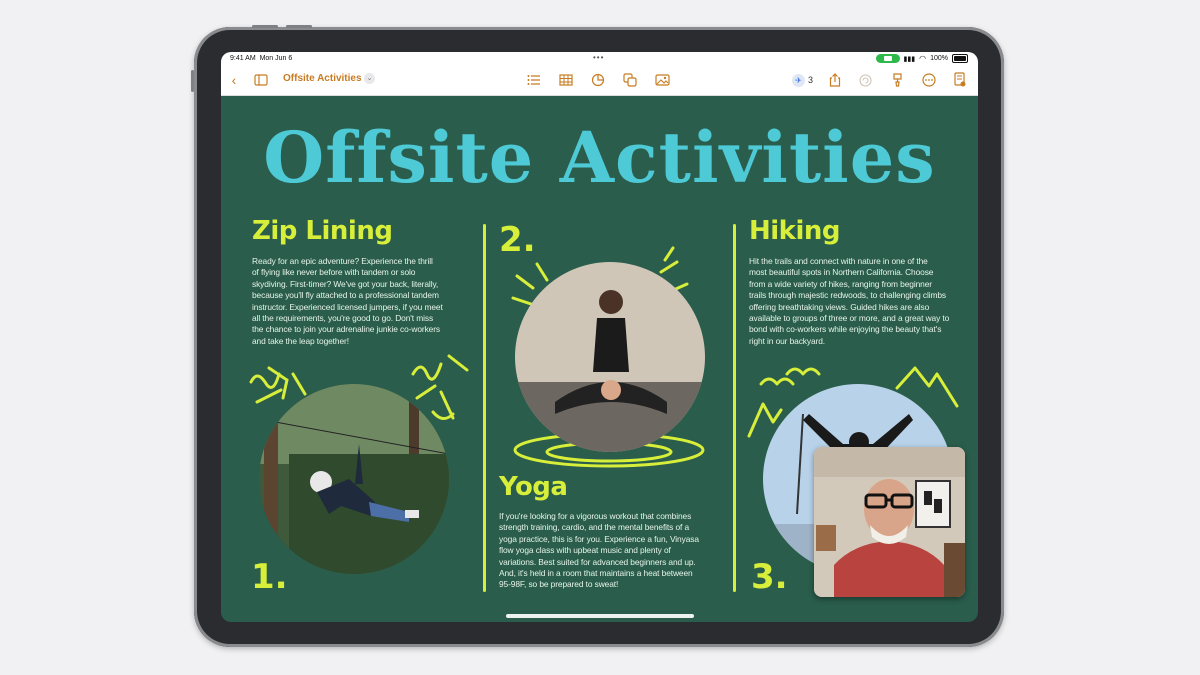 This screenshot has width=1200, height=675. I want to click on wifi-icon: ◠, so click(923, 58).